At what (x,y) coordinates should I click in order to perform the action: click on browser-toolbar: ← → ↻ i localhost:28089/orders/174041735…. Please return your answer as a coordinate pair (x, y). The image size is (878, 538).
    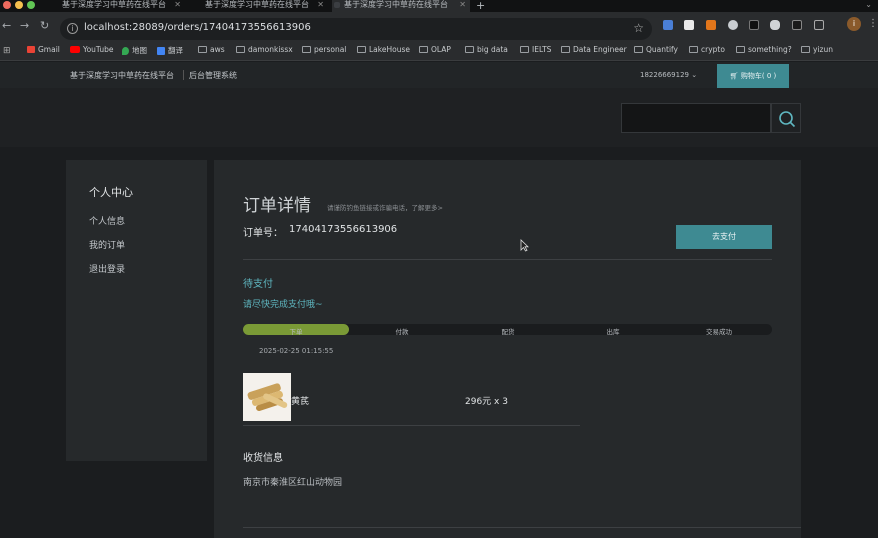
    Looking at the image, I should click on (439, 26).